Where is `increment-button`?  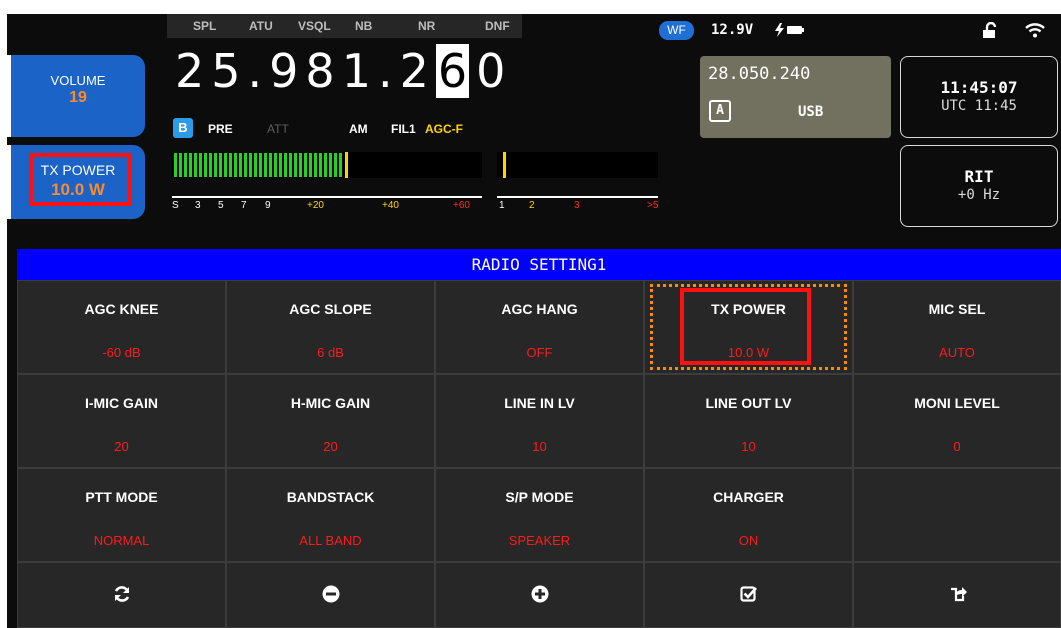 increment-button is located at coordinates (539, 595).